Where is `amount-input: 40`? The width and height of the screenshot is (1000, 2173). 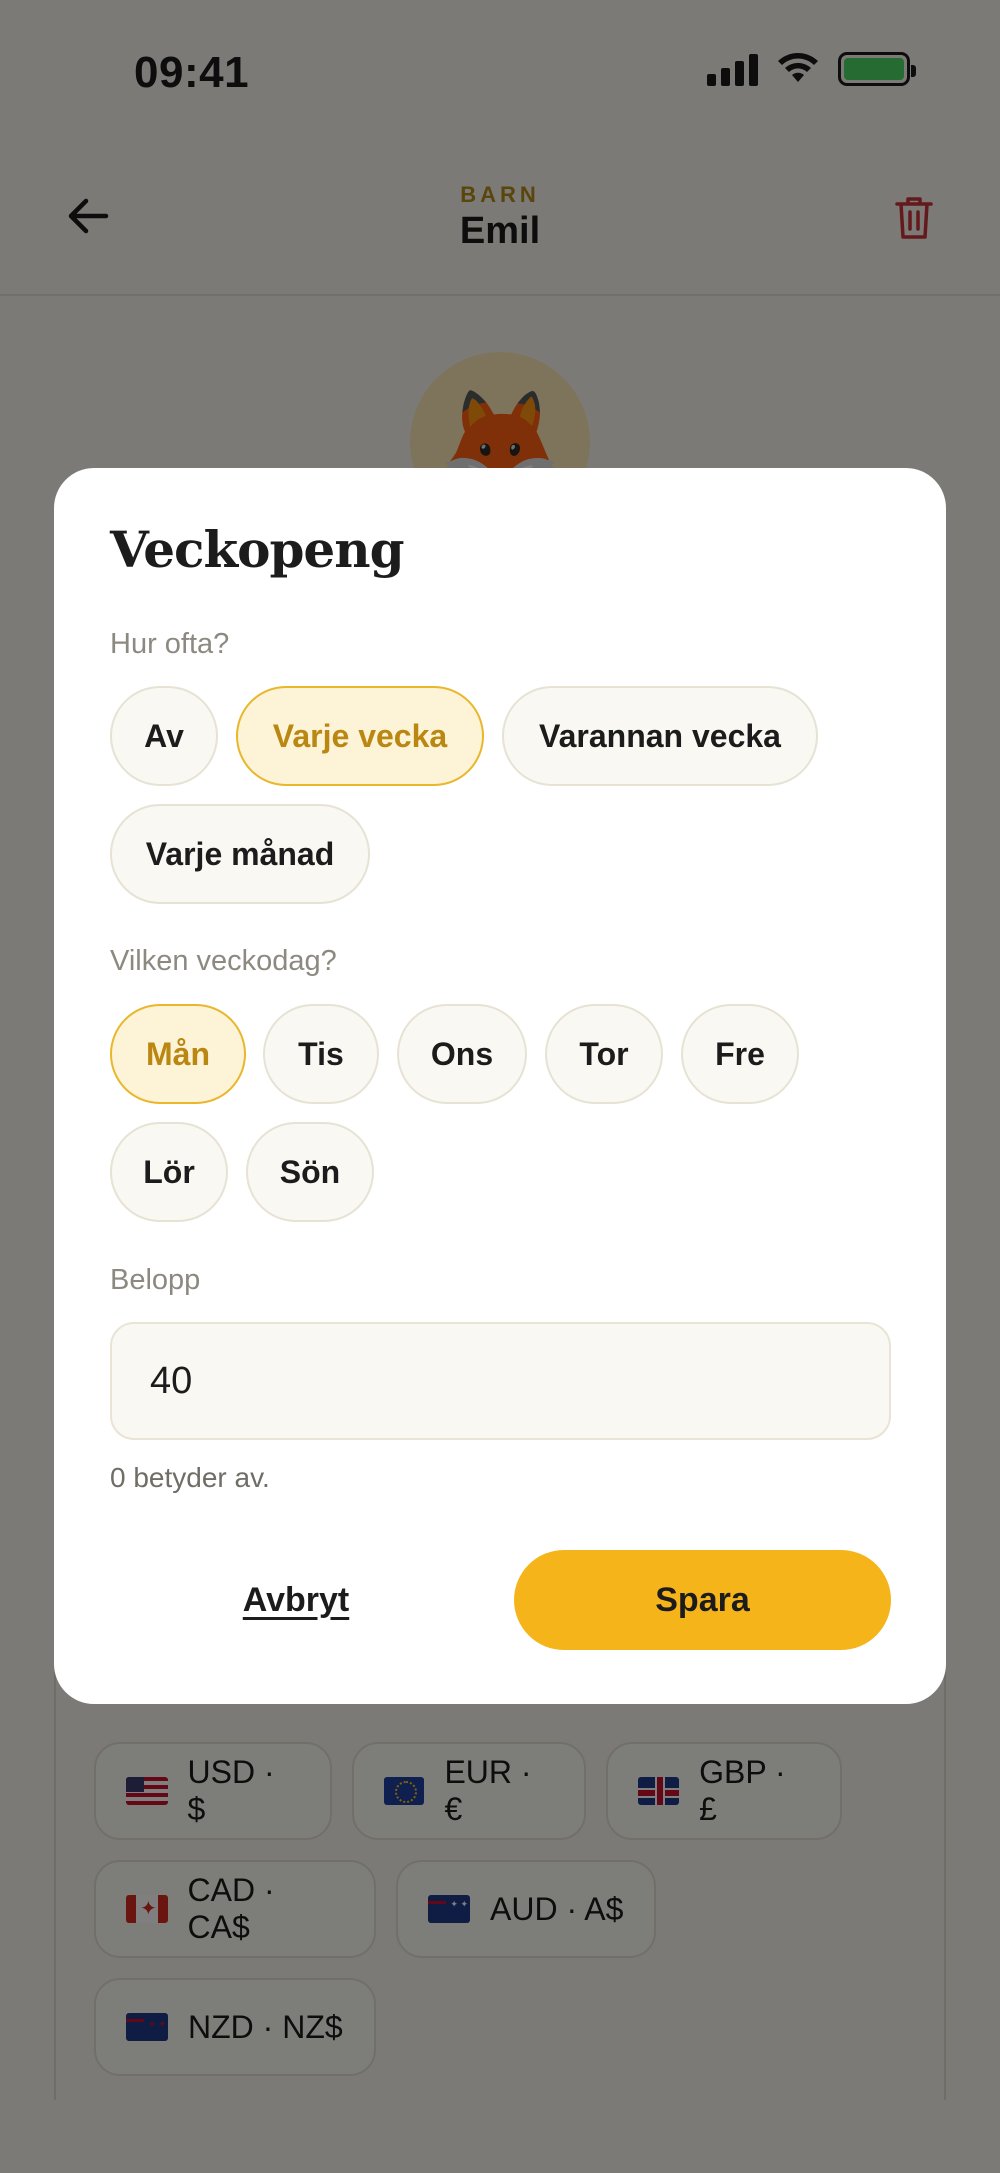
amount-input: 40 is located at coordinates (500, 1381).